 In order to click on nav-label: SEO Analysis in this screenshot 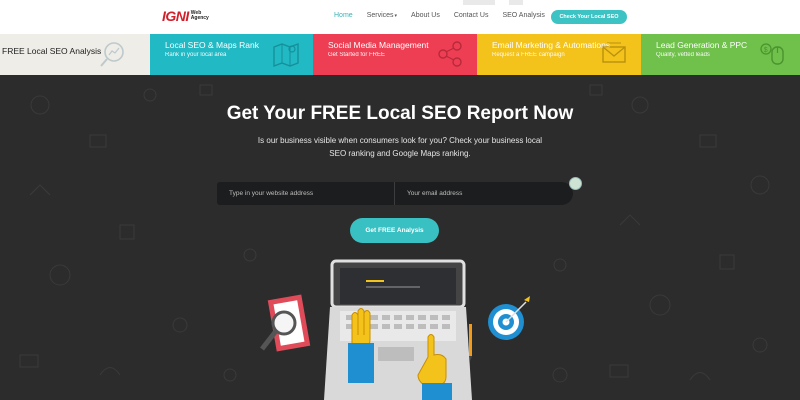, I will do `click(523, 15)`.